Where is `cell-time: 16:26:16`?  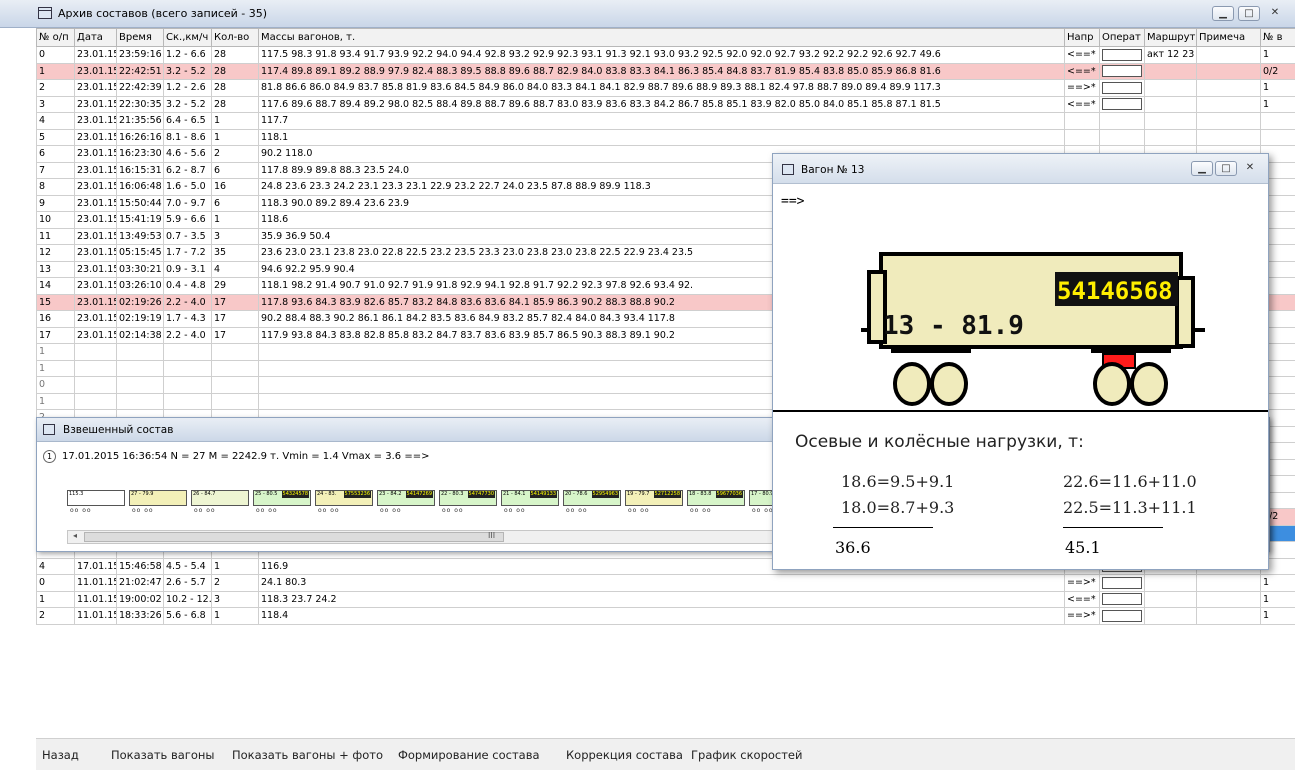
cell-time: 16:26:16 is located at coordinates (140, 137).